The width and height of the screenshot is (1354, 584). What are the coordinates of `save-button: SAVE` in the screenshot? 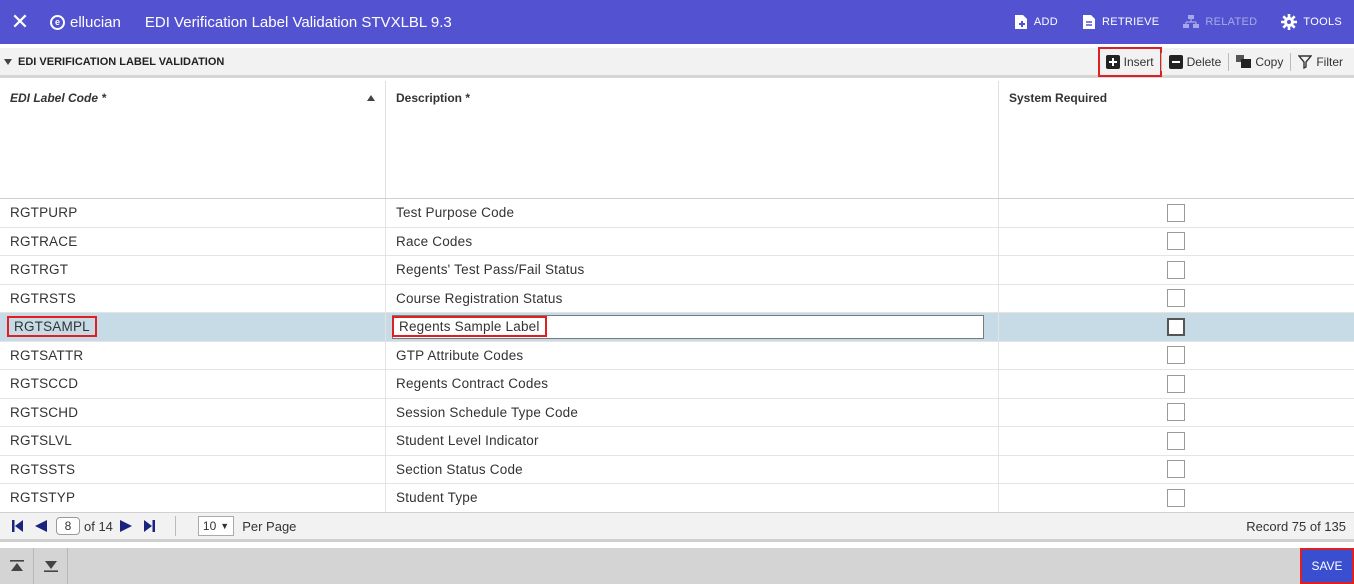 It's located at (1327, 566).